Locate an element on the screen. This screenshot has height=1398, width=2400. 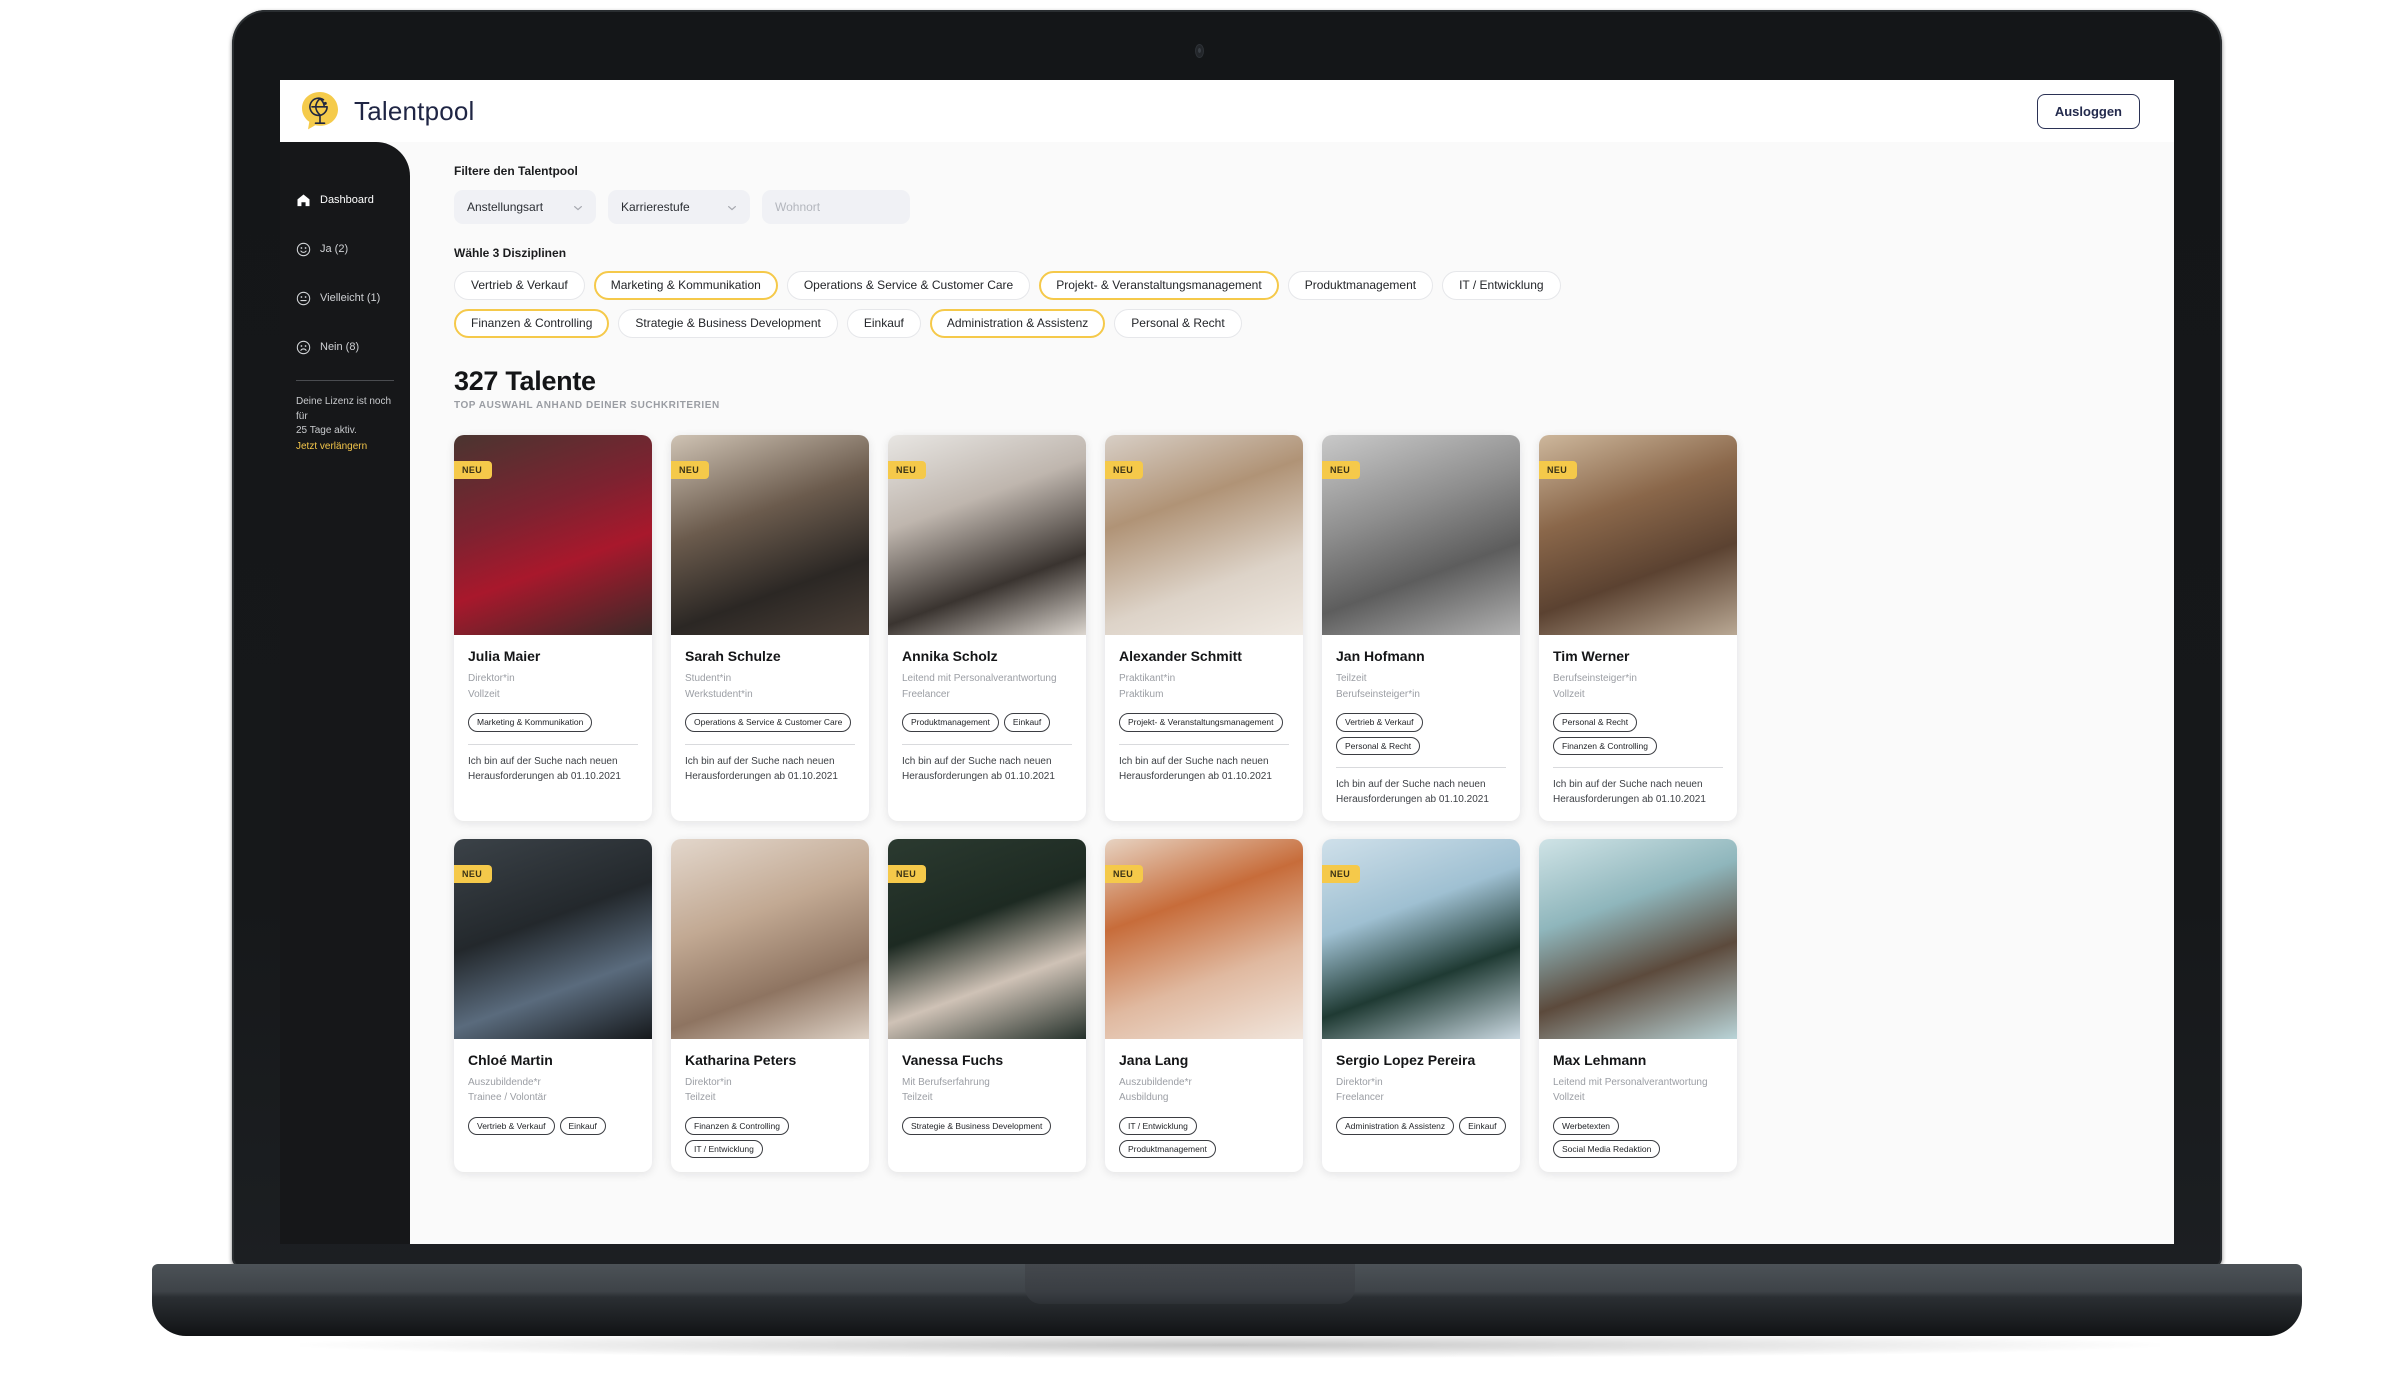
talent-tag-list: Finanzen & Controlling IT / Entwicklung is located at coordinates (770, 1137).